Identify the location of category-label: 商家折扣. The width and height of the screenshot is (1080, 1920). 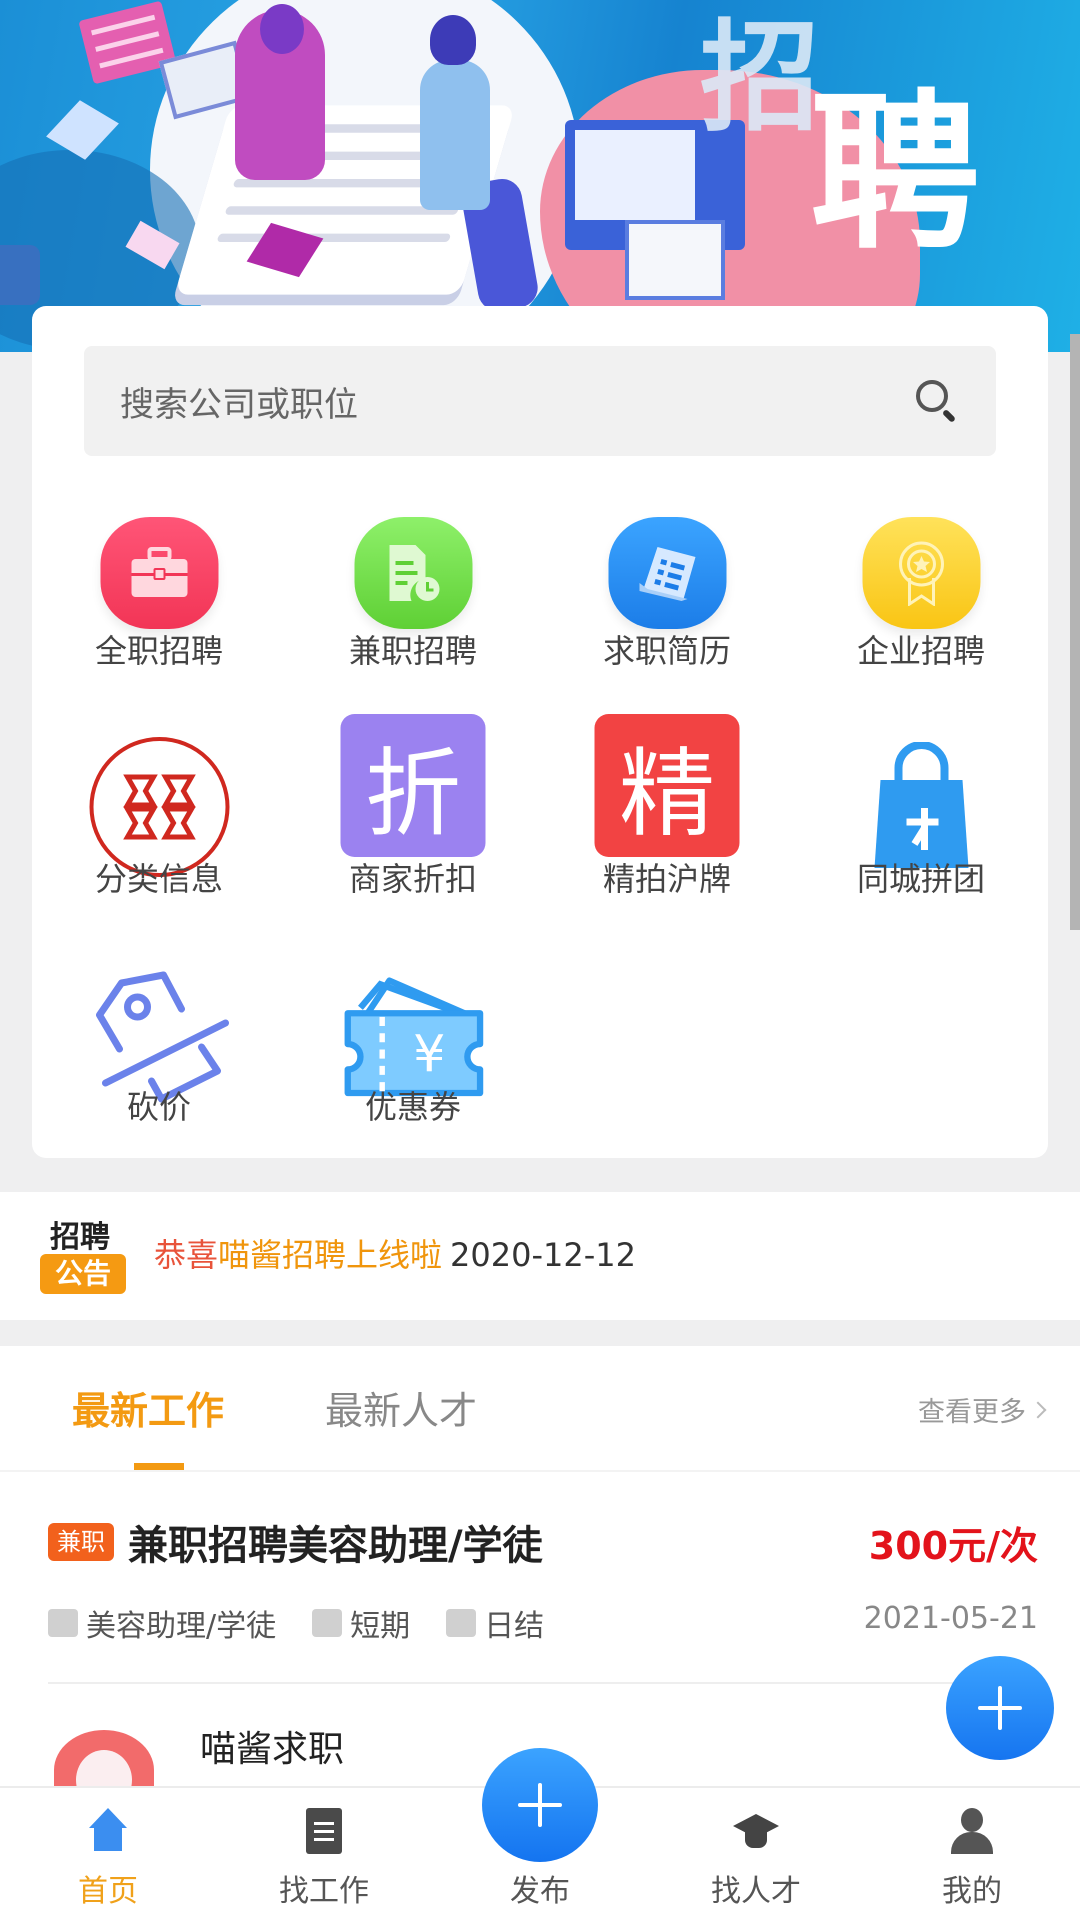
(412, 879).